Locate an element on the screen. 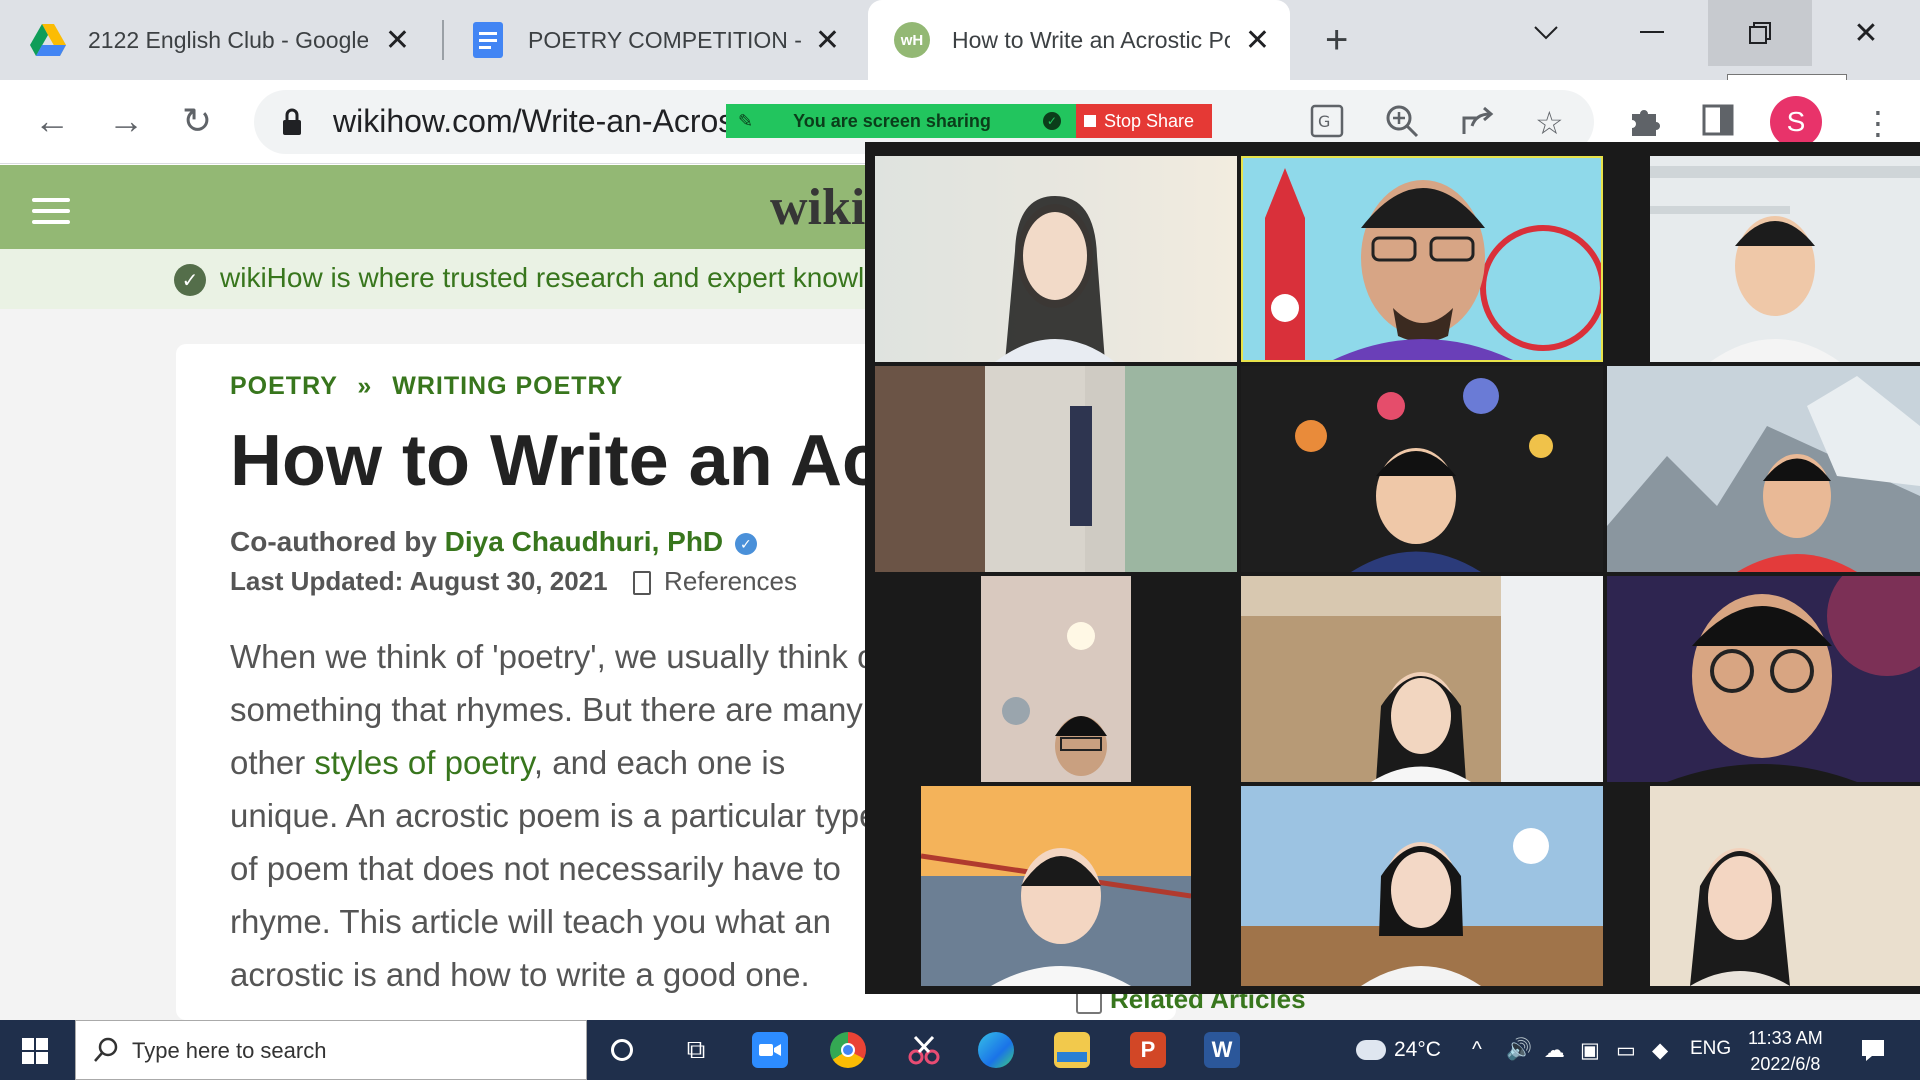 This screenshot has width=1920, height=1080. stop-icon is located at coordinates (1090, 121).